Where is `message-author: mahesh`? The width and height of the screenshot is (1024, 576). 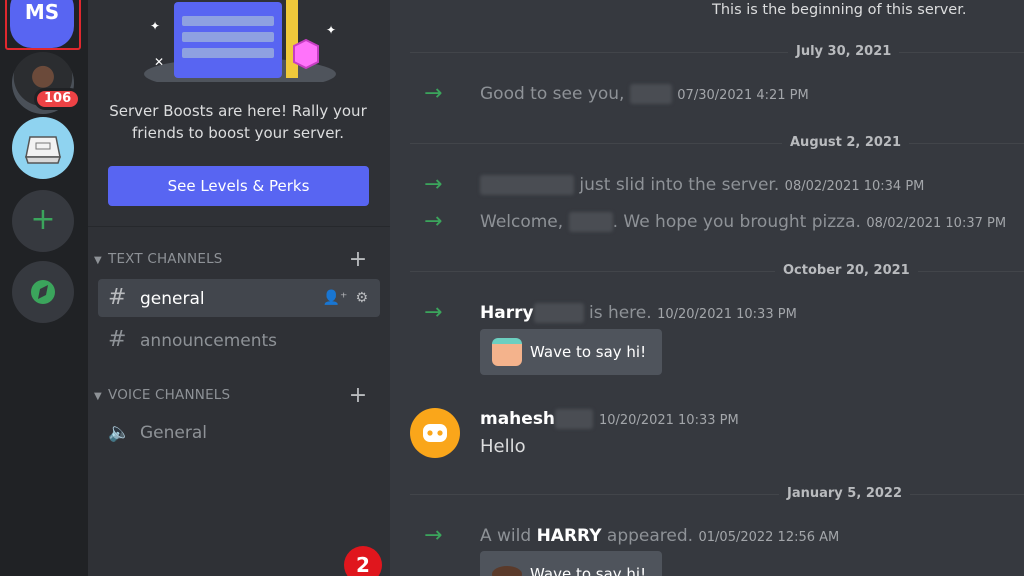 message-author: mahesh is located at coordinates (517, 419).